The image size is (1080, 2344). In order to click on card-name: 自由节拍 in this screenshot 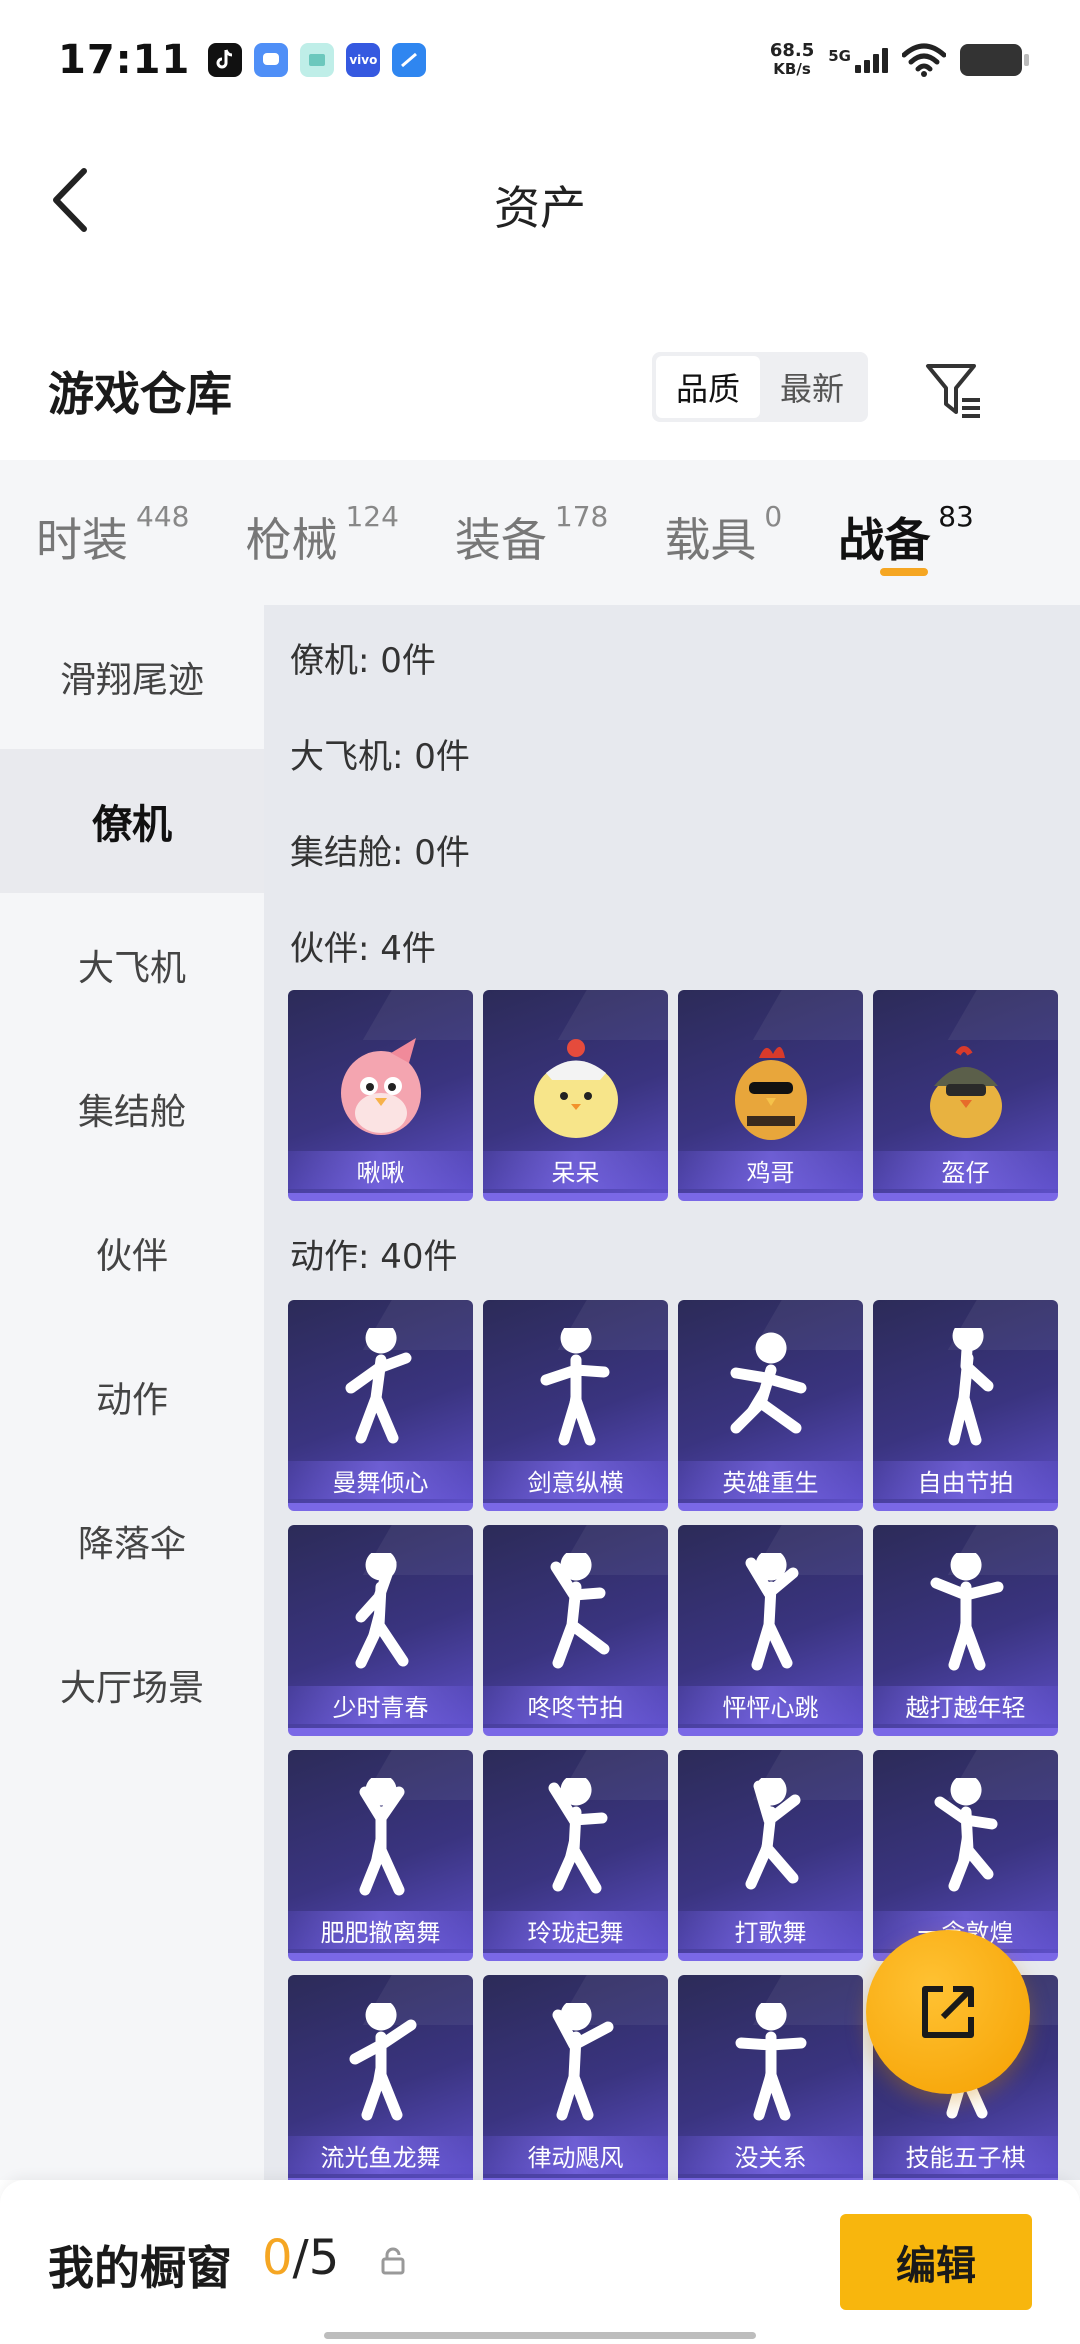, I will do `click(965, 1480)`.